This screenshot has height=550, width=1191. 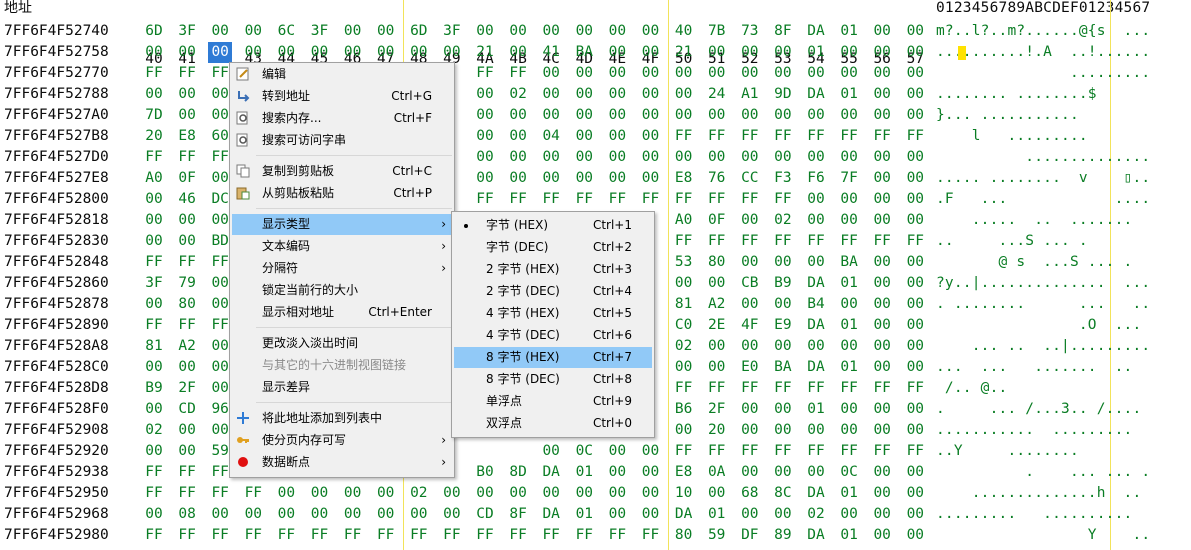 What do you see at coordinates (553, 357) in the screenshot?
I see `submenu-item-6: 8 字节 (HEX) Ctrl+7` at bounding box center [553, 357].